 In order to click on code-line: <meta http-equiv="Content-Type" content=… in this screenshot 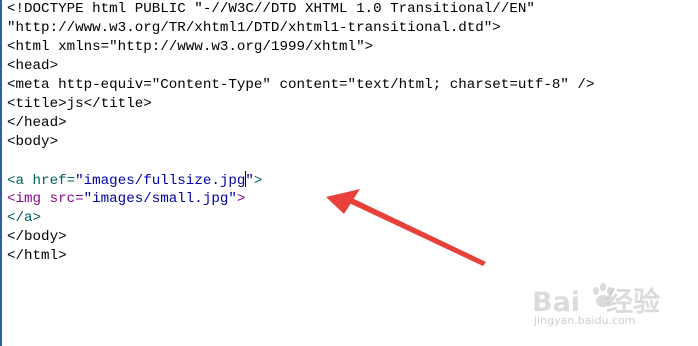, I will do `click(300, 85)`.